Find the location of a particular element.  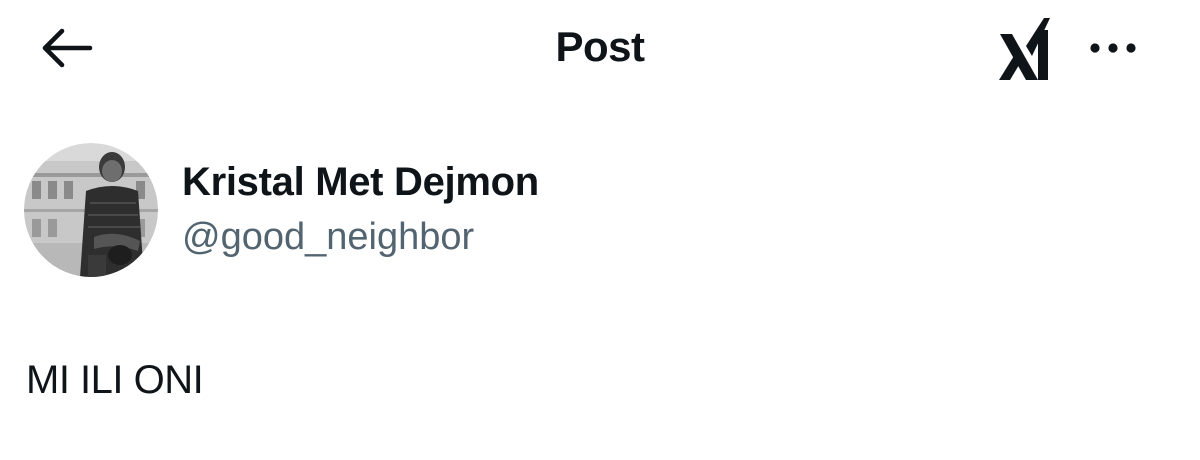

more-options-button is located at coordinates (1113, 48).